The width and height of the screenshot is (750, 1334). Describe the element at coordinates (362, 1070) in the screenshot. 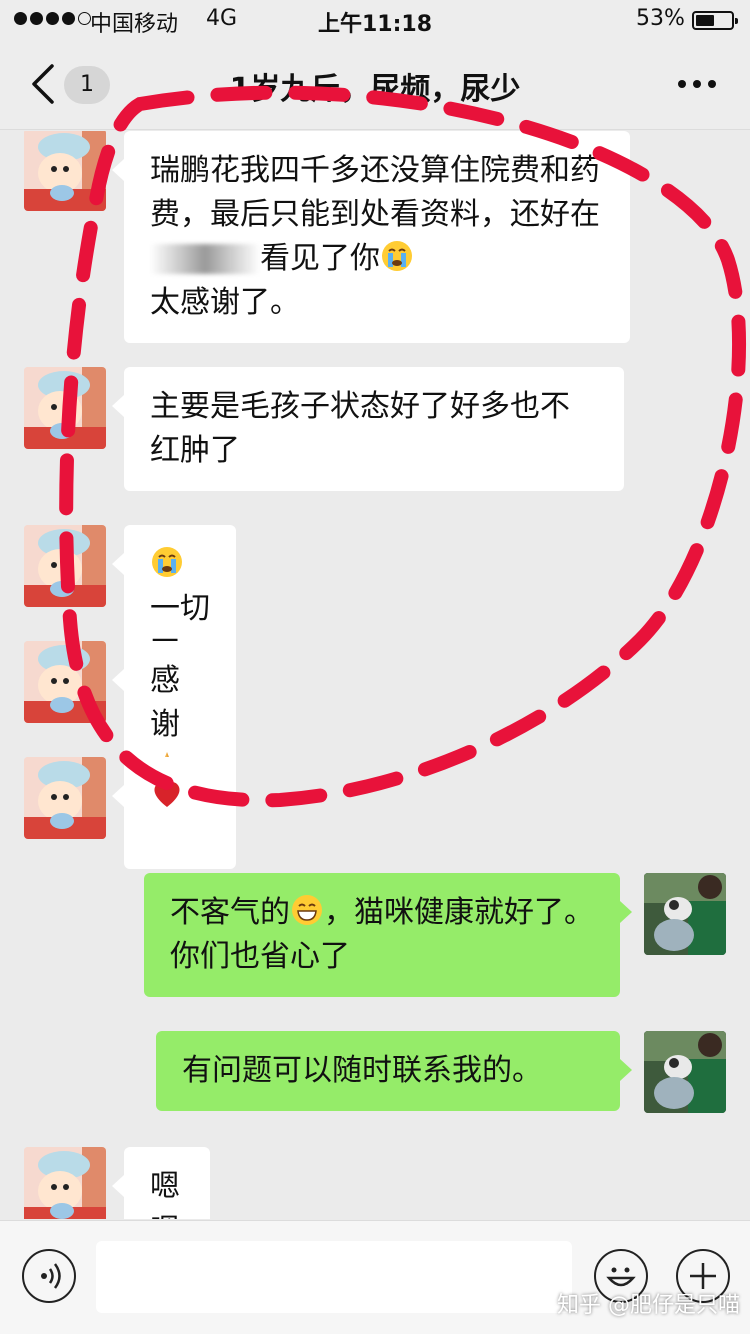

I see `message-text: 有问题可以随时联系我的。` at that location.